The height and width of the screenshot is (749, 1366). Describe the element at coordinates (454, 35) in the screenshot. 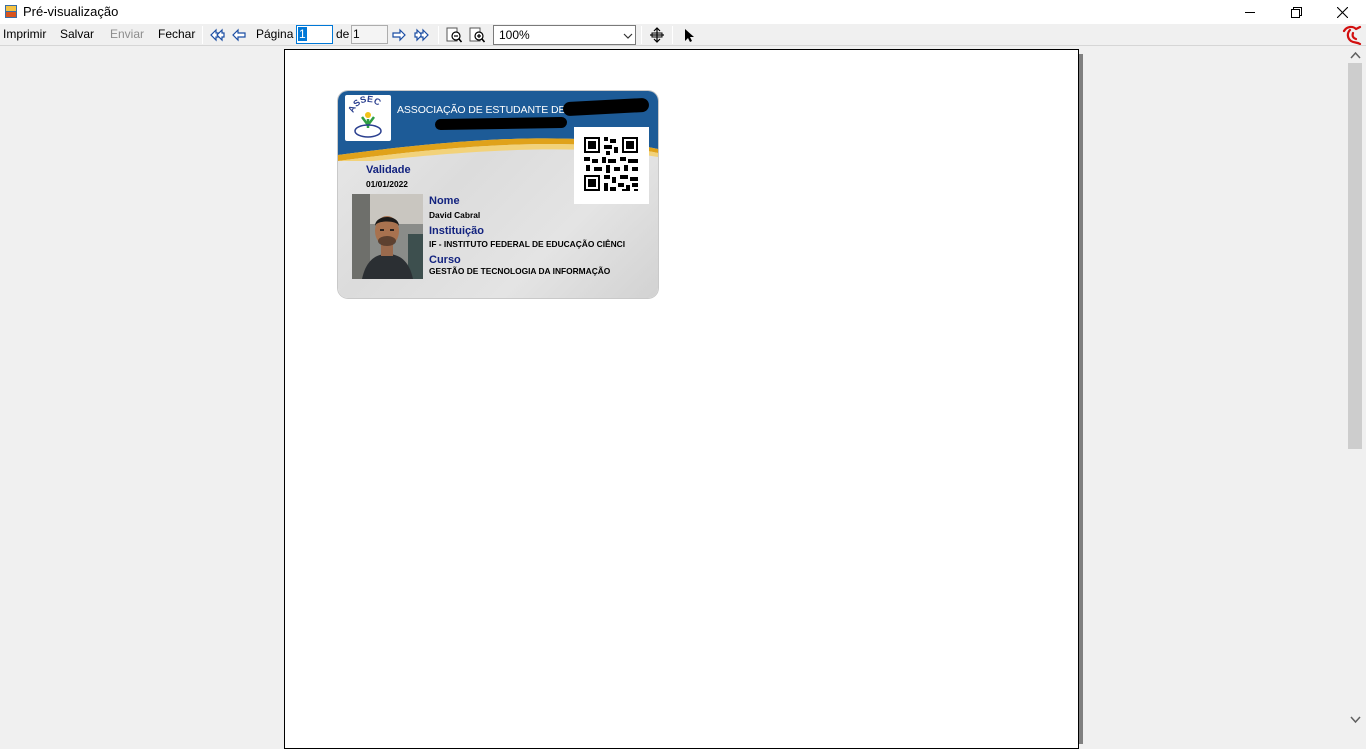

I see `zoom-out-icon` at that location.